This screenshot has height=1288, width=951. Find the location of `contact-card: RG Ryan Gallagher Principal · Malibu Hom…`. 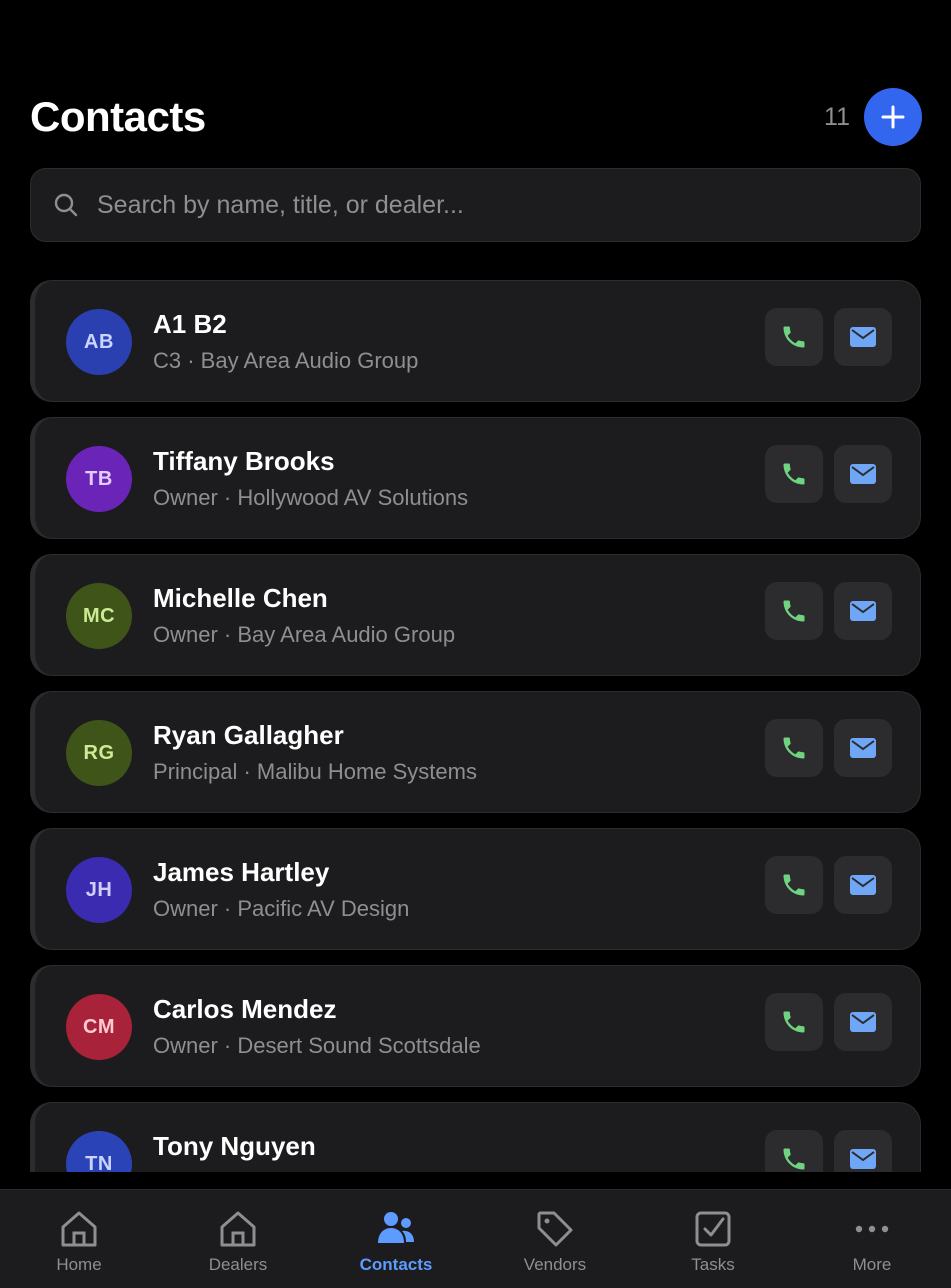

contact-card: RG Ryan Gallagher Principal · Malibu Hom… is located at coordinates (475, 752).